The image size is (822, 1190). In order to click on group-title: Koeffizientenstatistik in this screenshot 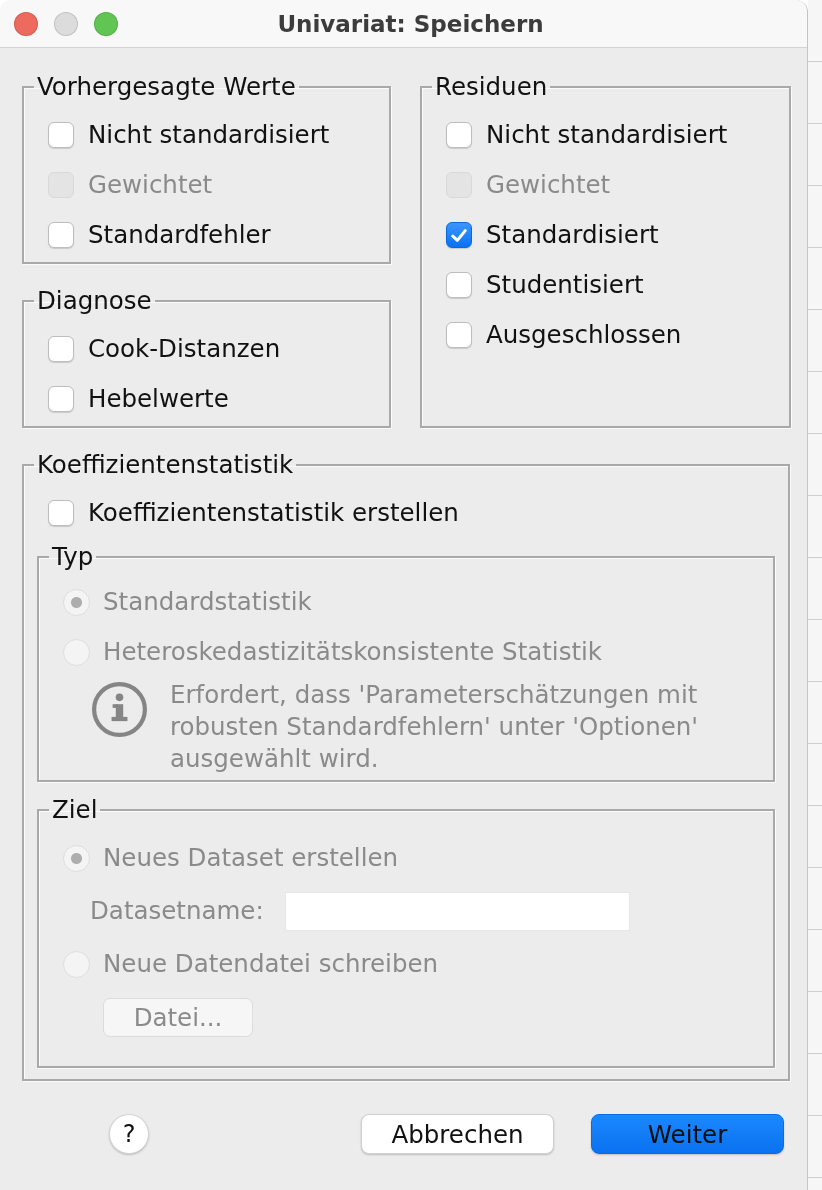, I will do `click(165, 465)`.